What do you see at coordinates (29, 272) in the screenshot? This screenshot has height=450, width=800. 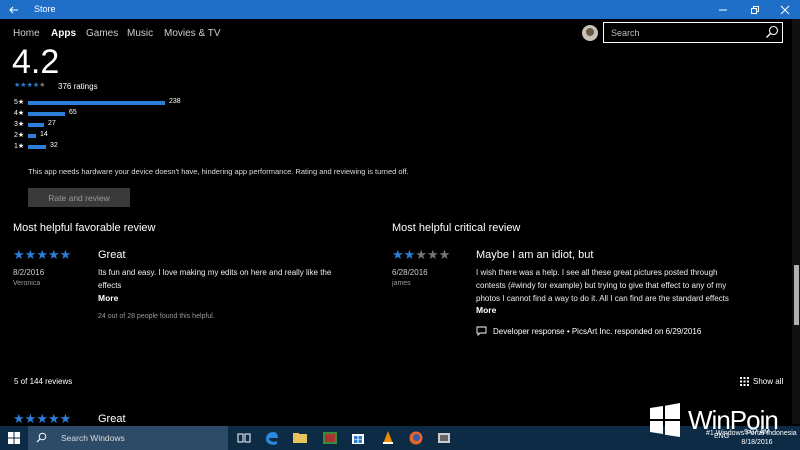 I see `favorable-review-date: 8/2/2016` at bounding box center [29, 272].